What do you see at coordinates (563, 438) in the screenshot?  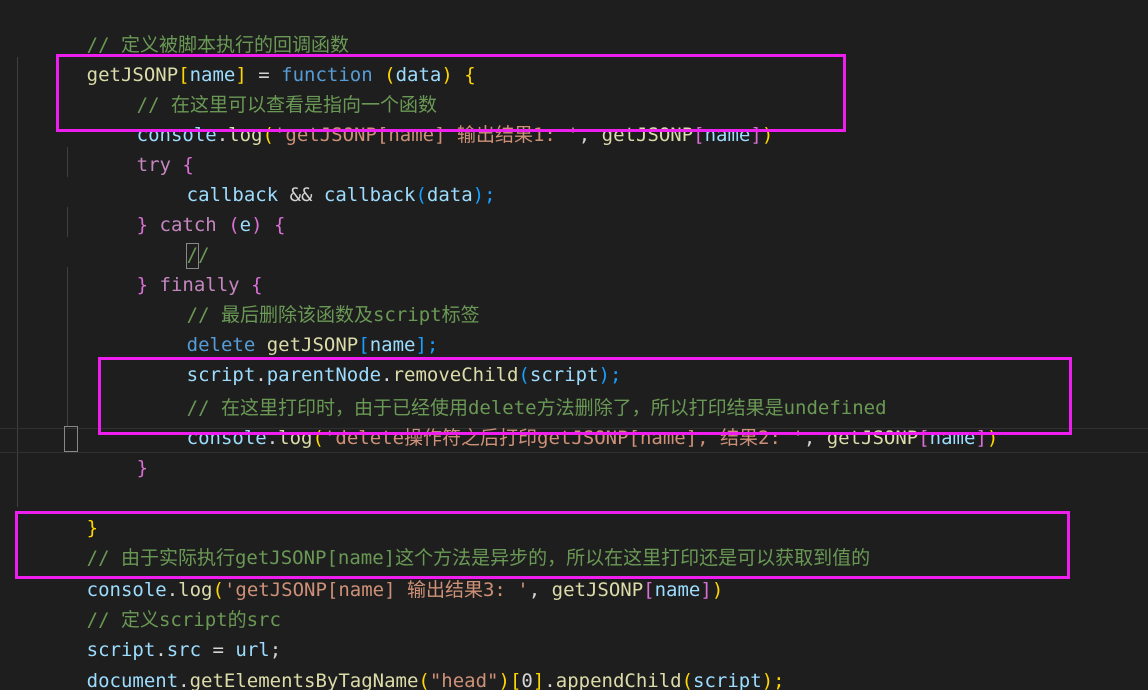 I see `string-output-2: 'delete操作符之后打印getJSONP[name], 结果2: '` at bounding box center [563, 438].